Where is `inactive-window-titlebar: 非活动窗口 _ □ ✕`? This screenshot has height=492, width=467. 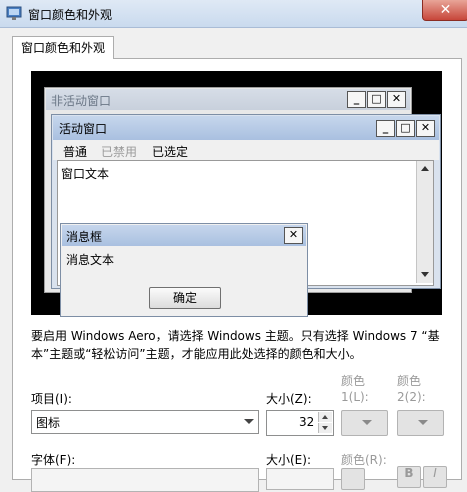
inactive-window-titlebar: 非活动窗口 _ □ ✕ is located at coordinates (228, 99).